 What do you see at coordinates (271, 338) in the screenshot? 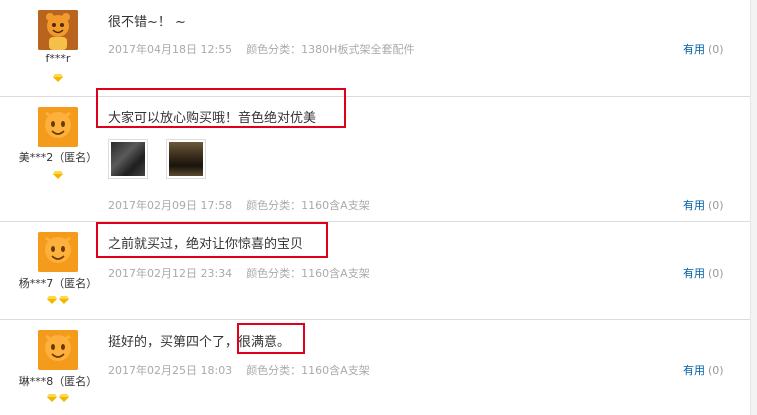
I see `highlight-box` at bounding box center [271, 338].